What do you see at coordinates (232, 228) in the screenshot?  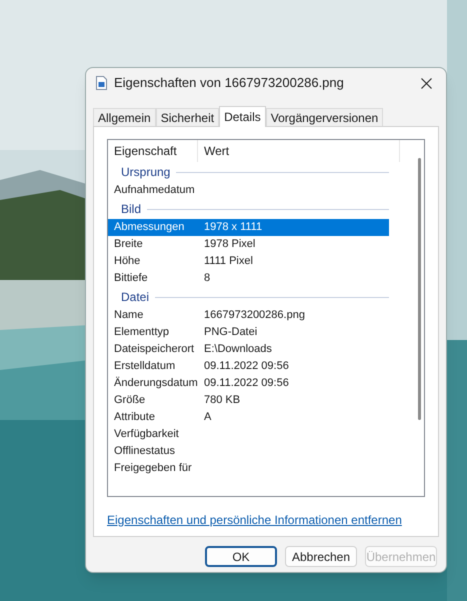 I see `property-value: 1978 x 1111` at bounding box center [232, 228].